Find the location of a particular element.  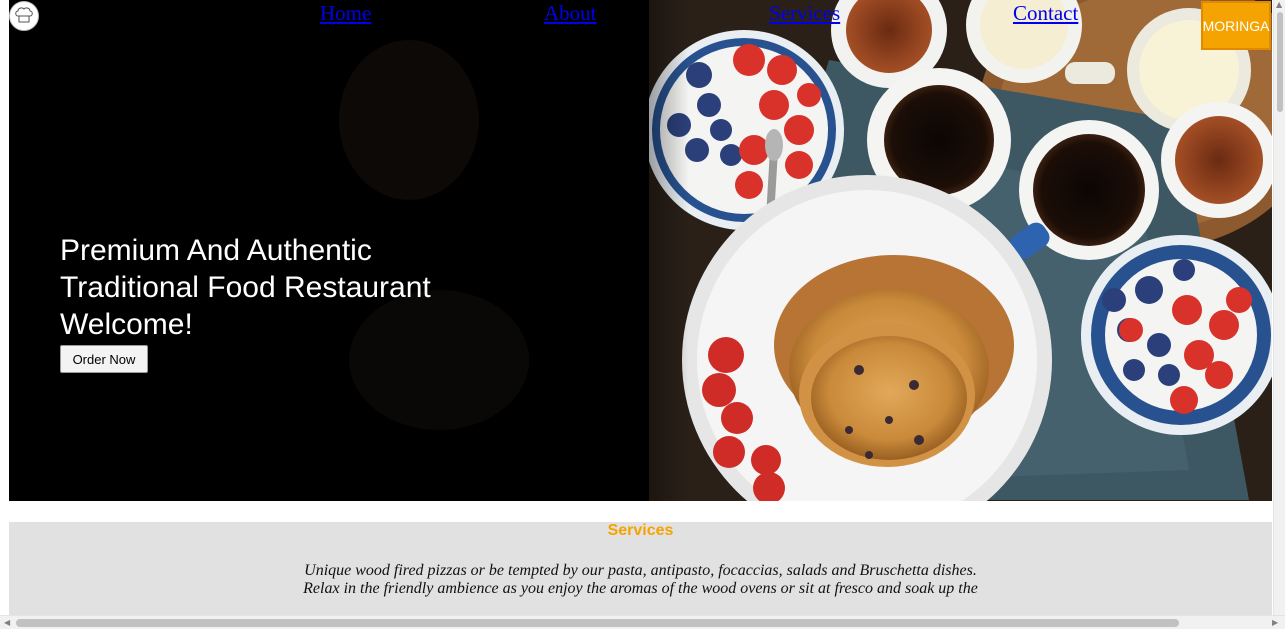

vertical-scrollbar: ▲ is located at coordinates (1279, 307).